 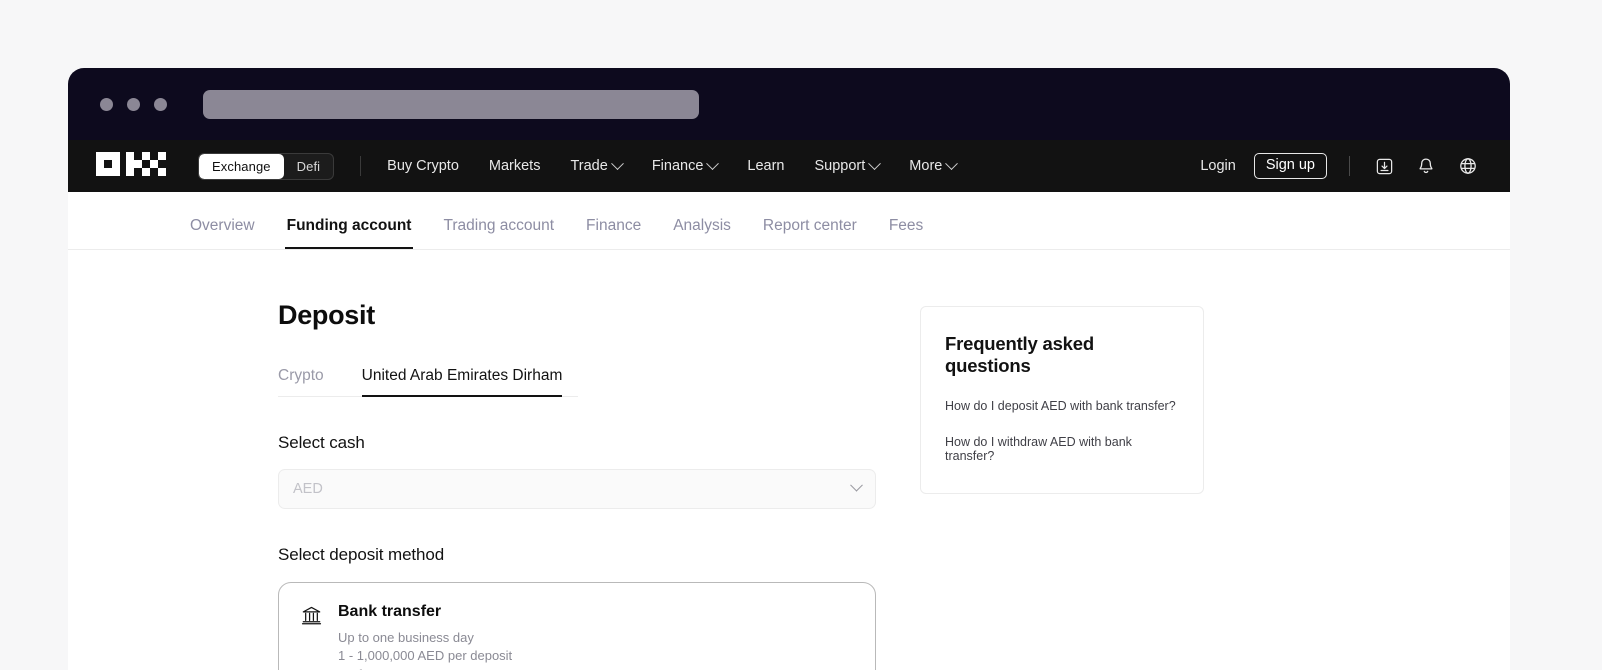 I want to click on address-bar, so click(x=451, y=104).